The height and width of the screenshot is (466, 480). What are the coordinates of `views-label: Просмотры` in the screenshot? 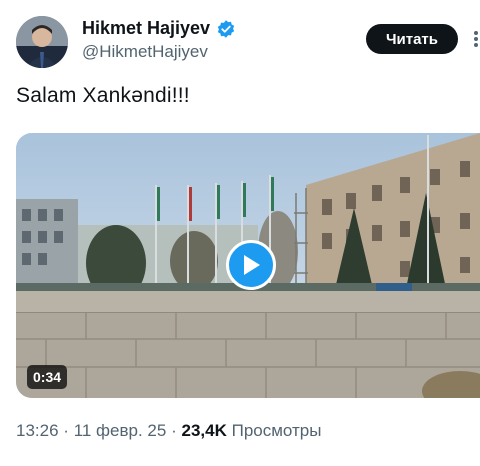 It's located at (276, 430).